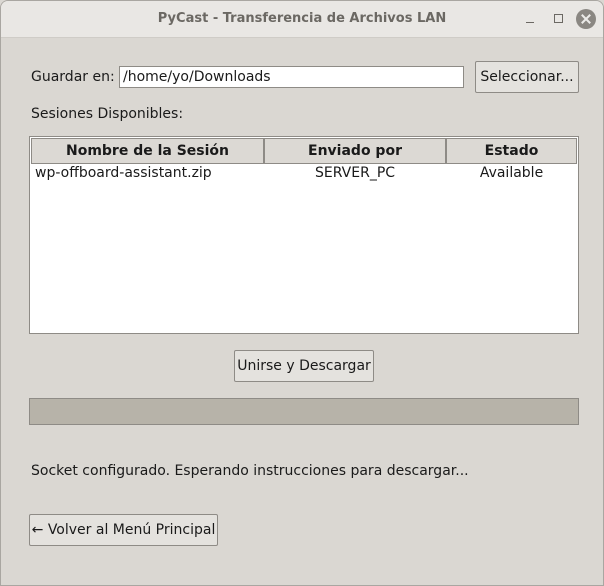  What do you see at coordinates (304, 411) in the screenshot?
I see `download-progress-bar` at bounding box center [304, 411].